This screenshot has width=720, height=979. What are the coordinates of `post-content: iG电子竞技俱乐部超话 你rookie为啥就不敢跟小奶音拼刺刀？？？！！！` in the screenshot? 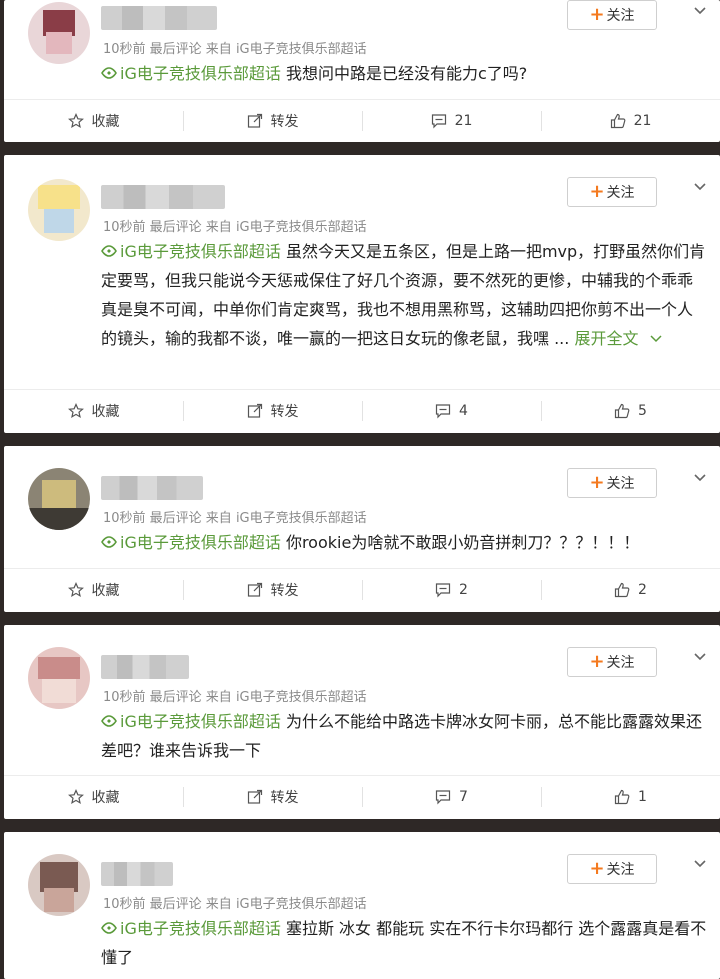 It's located at (404, 542).